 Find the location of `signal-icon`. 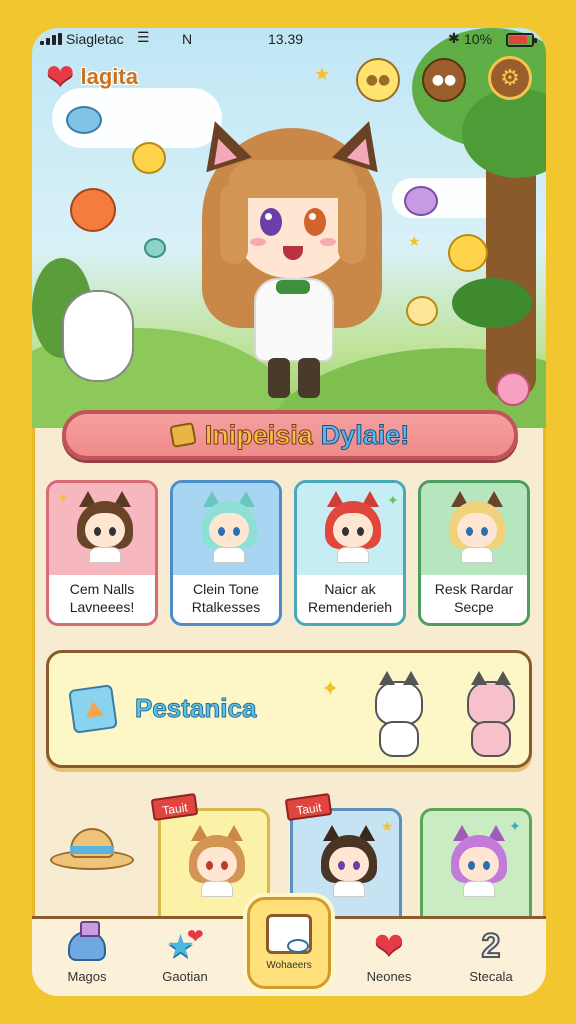

signal-icon is located at coordinates (51, 39).